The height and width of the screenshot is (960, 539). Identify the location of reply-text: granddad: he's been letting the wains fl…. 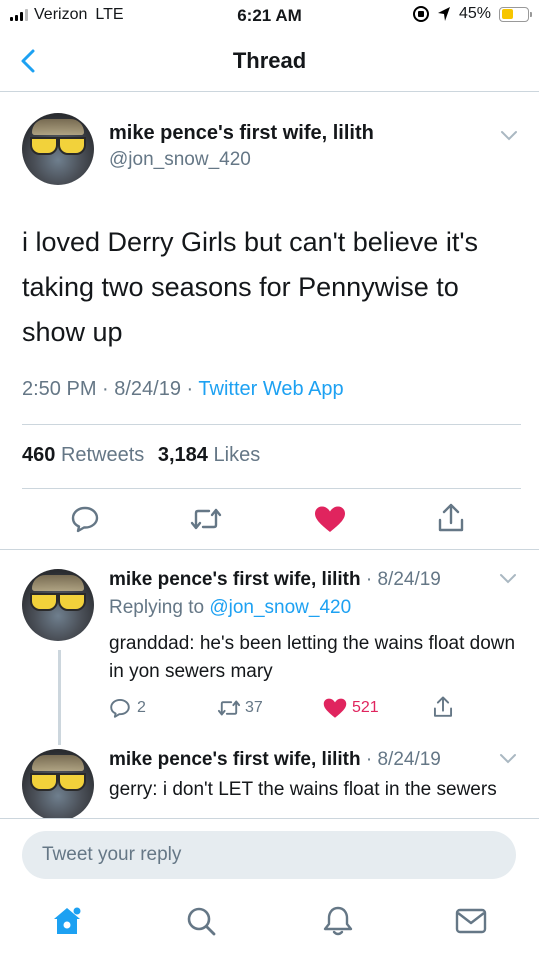
(312, 657).